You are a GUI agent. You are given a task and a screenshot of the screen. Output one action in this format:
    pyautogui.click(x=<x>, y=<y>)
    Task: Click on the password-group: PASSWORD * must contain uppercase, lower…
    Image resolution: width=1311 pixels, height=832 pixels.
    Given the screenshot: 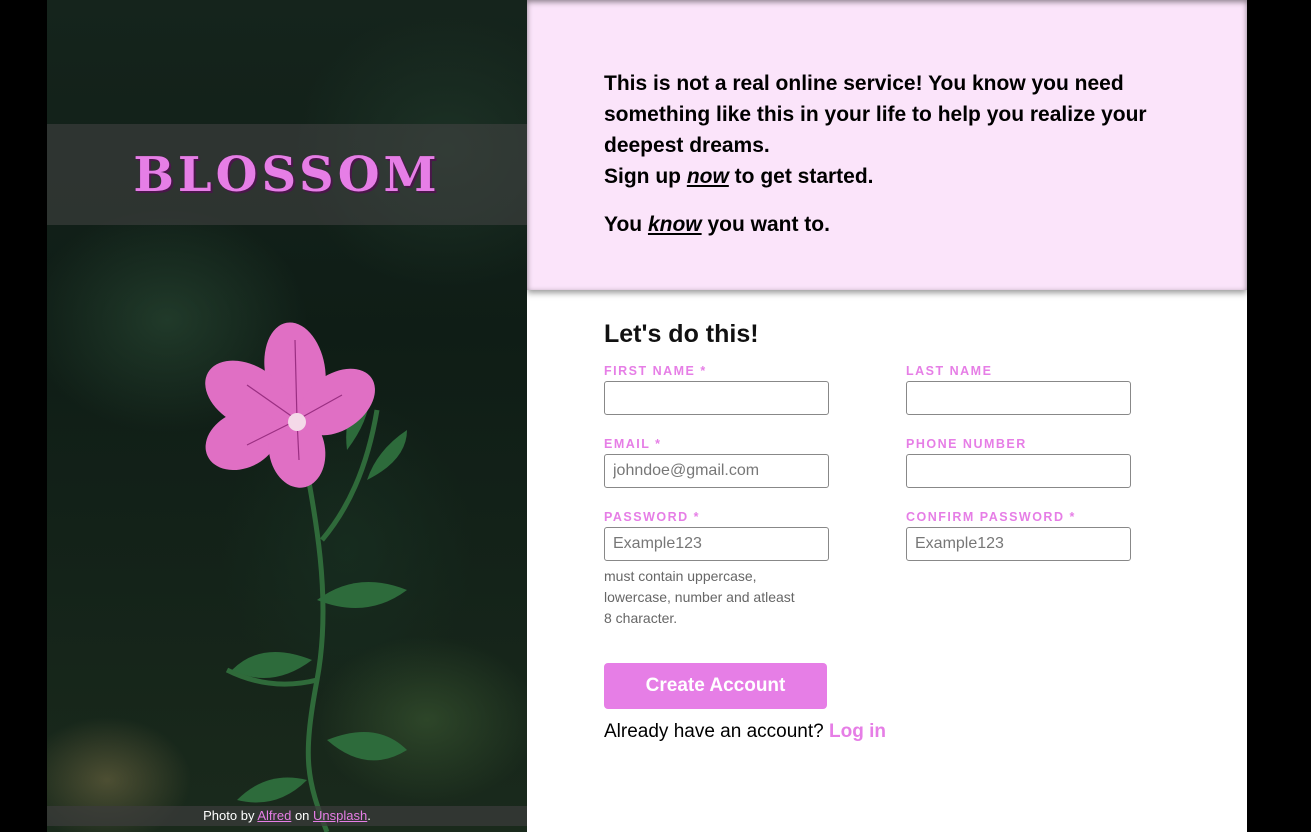 What is the action you would take?
    pyautogui.click(x=755, y=569)
    